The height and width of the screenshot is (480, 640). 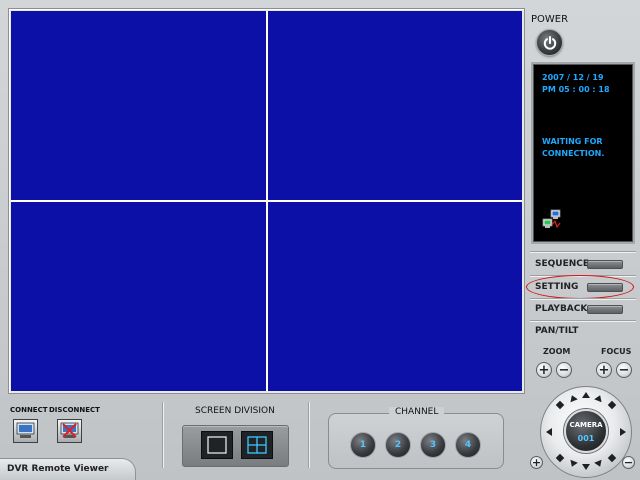 I want to click on focus-out-button: −, so click(x=624, y=370).